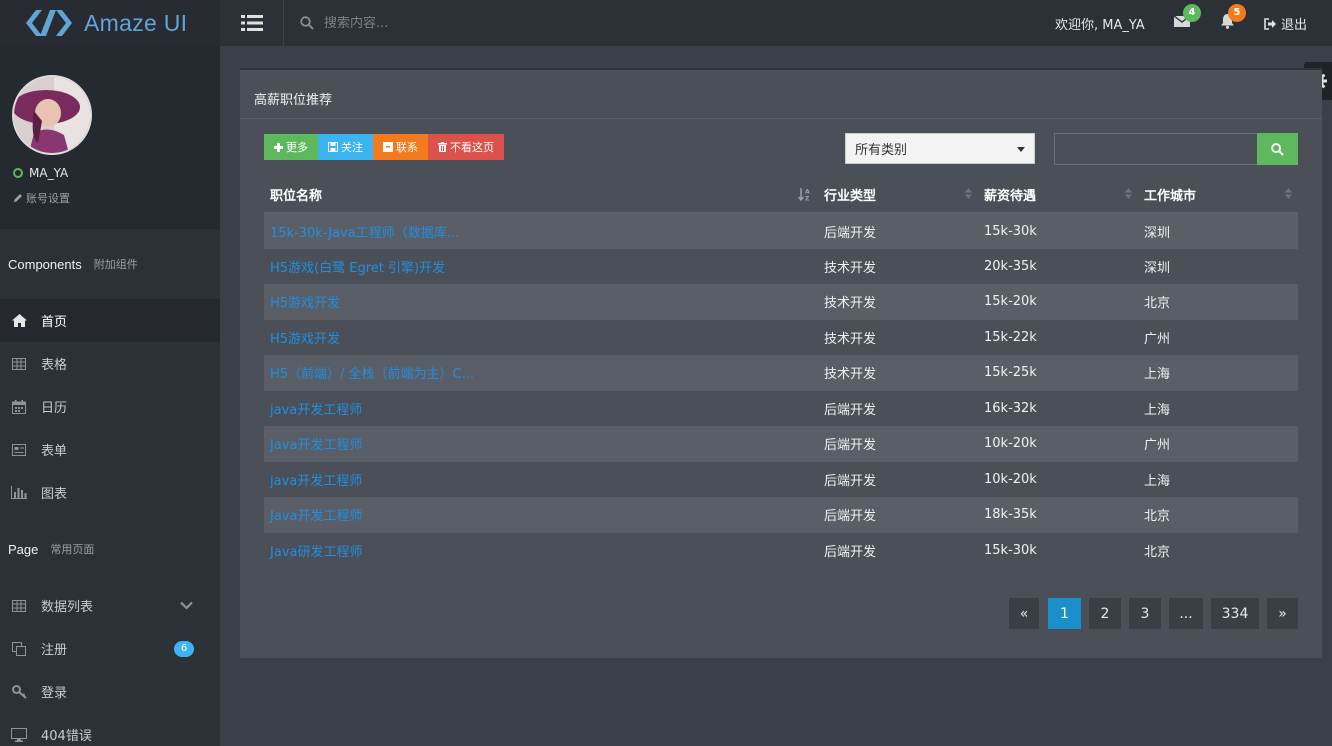 This screenshot has width=1332, height=746. What do you see at coordinates (352, 147) in the screenshot?
I see `follow-button-label: 关注` at bounding box center [352, 147].